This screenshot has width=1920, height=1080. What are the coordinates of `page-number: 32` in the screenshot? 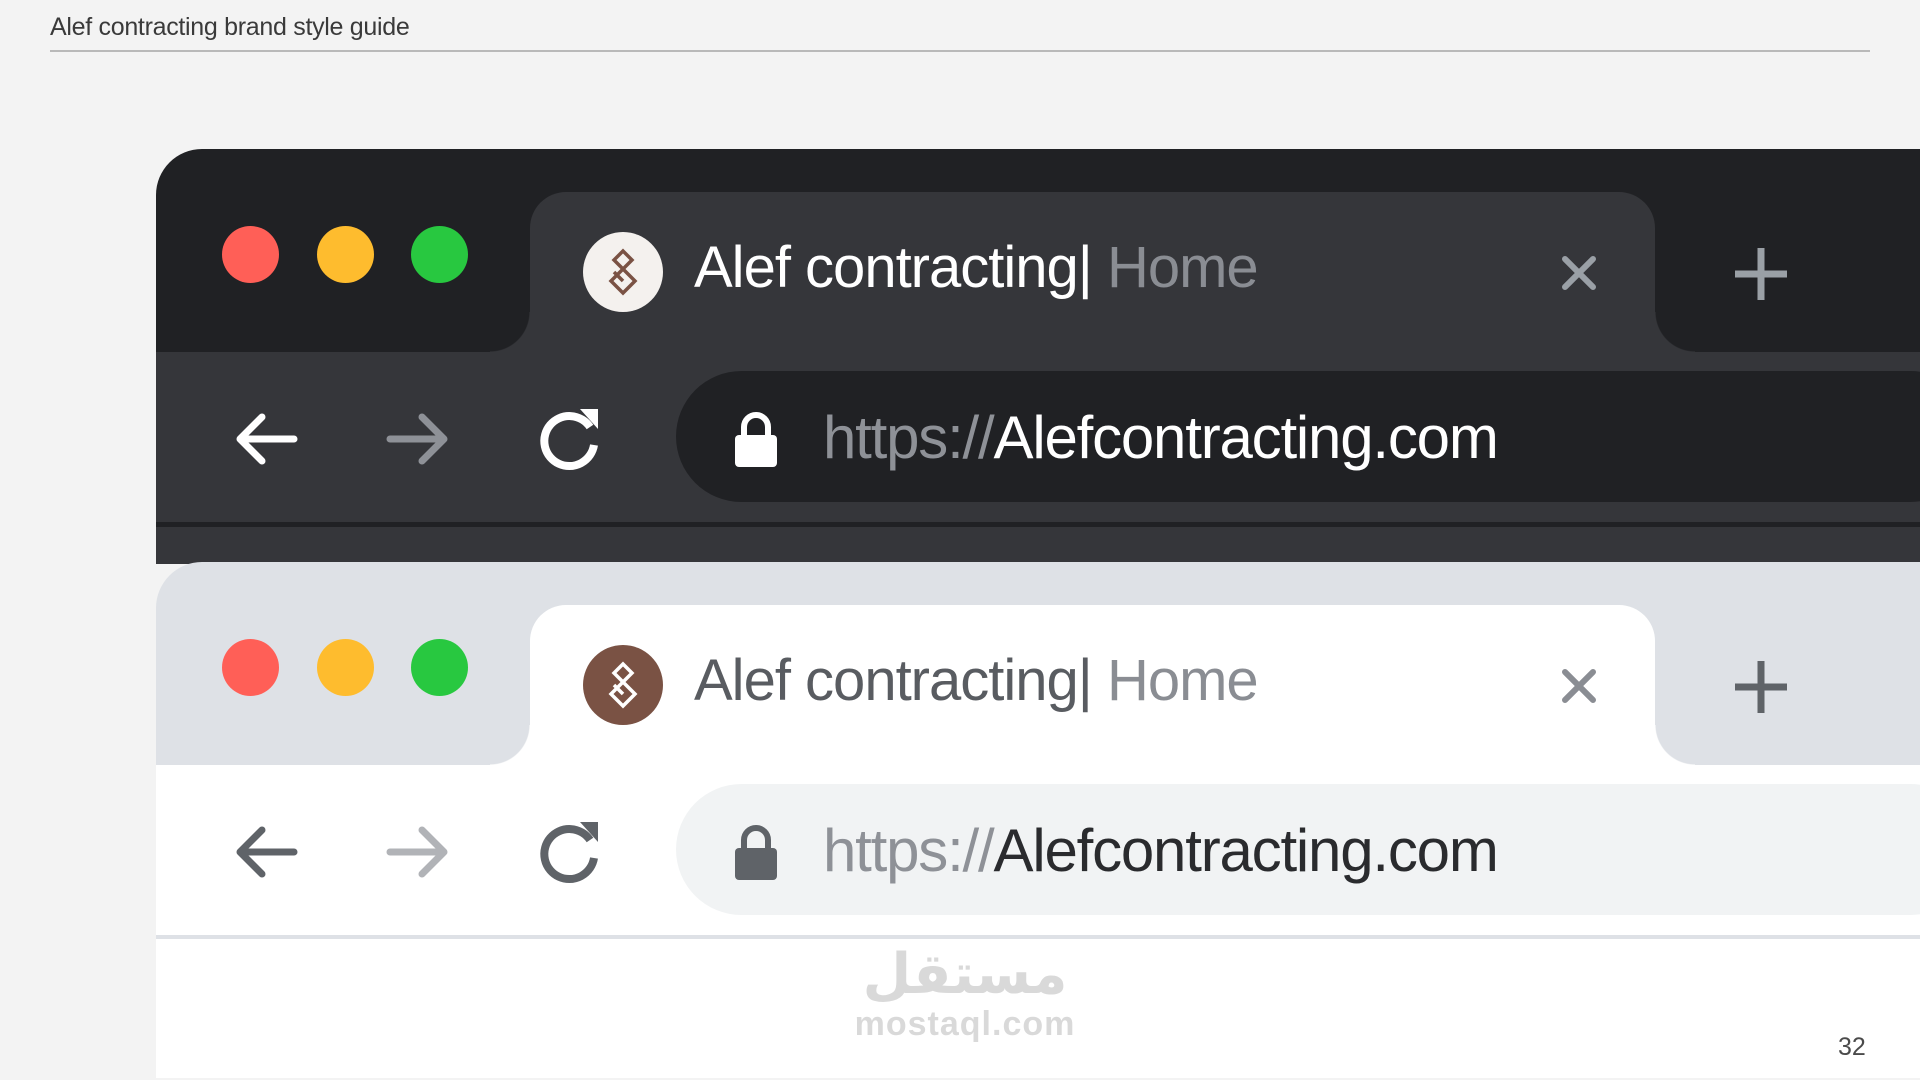 It's located at (1852, 1047).